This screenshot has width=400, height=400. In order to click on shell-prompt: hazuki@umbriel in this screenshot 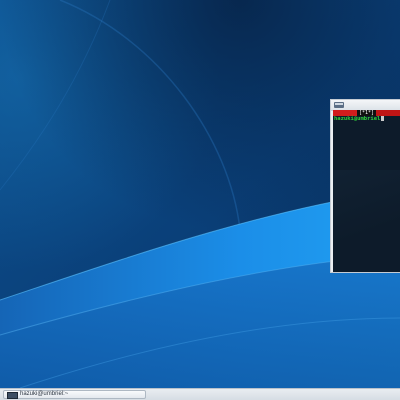, I will do `click(359, 119)`.